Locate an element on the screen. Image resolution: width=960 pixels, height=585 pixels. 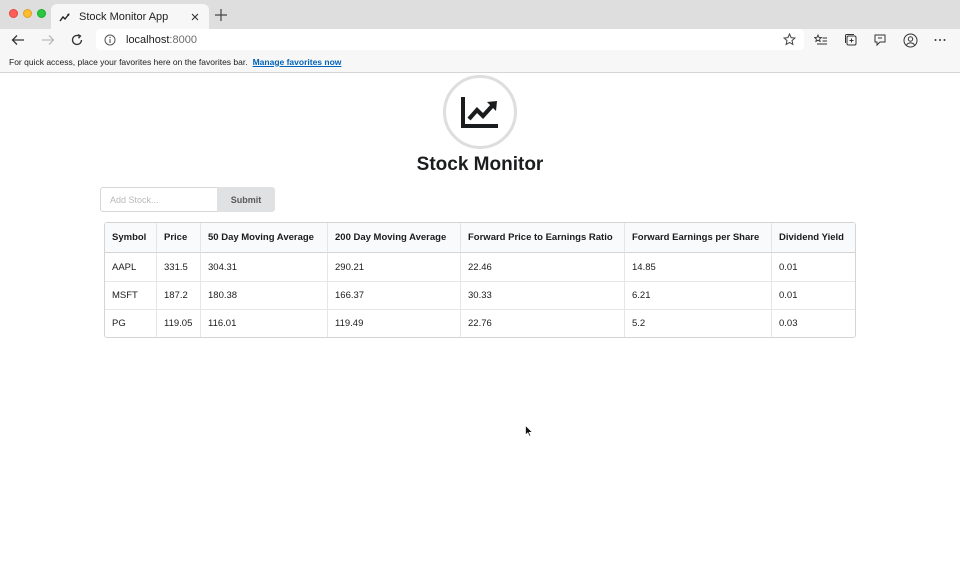
tab-close-icon is located at coordinates (195, 17).